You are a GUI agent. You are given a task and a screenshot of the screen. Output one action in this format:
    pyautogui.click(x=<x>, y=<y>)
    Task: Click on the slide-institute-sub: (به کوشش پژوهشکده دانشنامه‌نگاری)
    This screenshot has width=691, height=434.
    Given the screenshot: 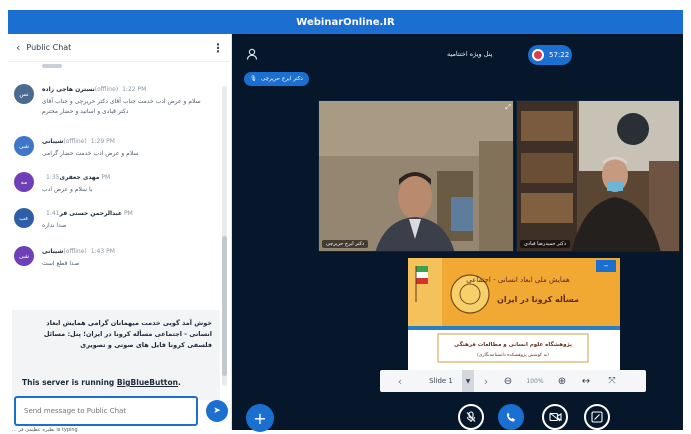 What is the action you would take?
    pyautogui.click(x=513, y=354)
    